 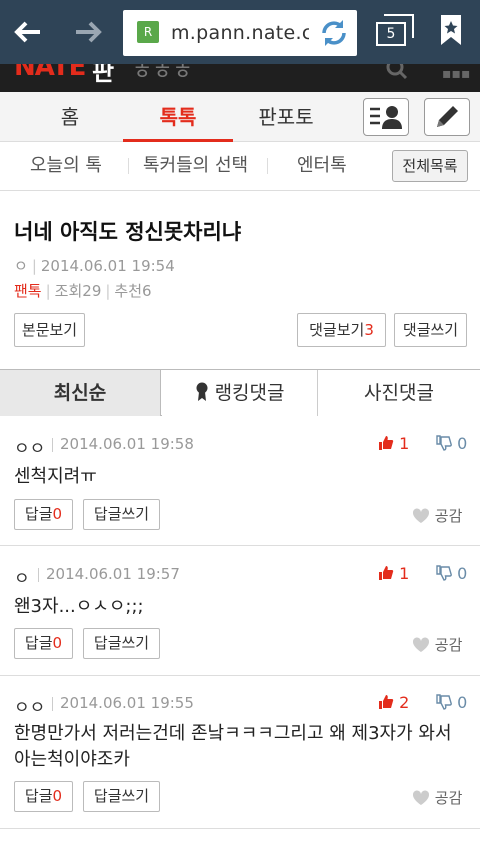 What do you see at coordinates (399, 393) in the screenshot?
I see `sort-photo: 사진댓글` at bounding box center [399, 393].